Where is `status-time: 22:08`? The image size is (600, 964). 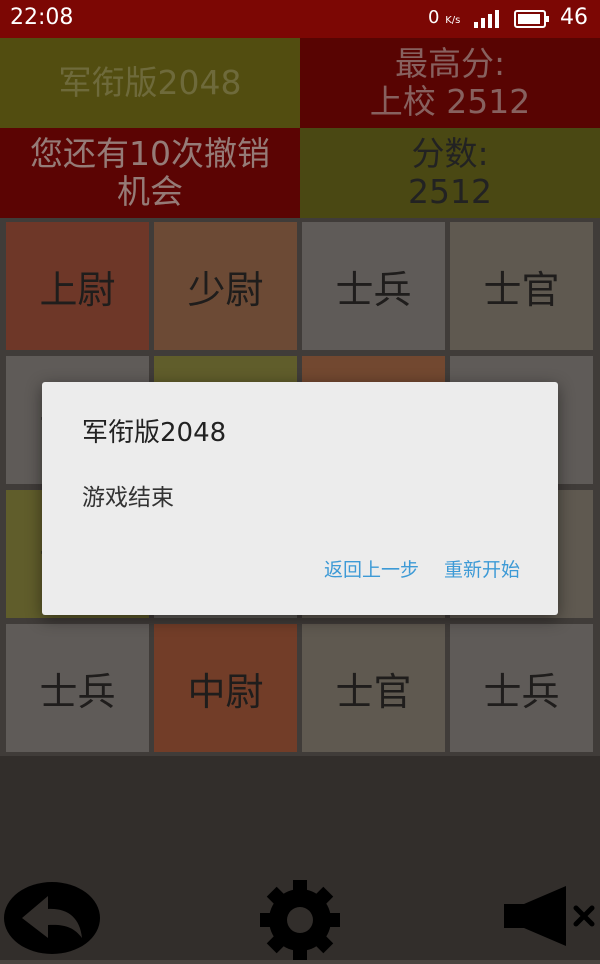
status-time: 22:08 is located at coordinates (42, 17).